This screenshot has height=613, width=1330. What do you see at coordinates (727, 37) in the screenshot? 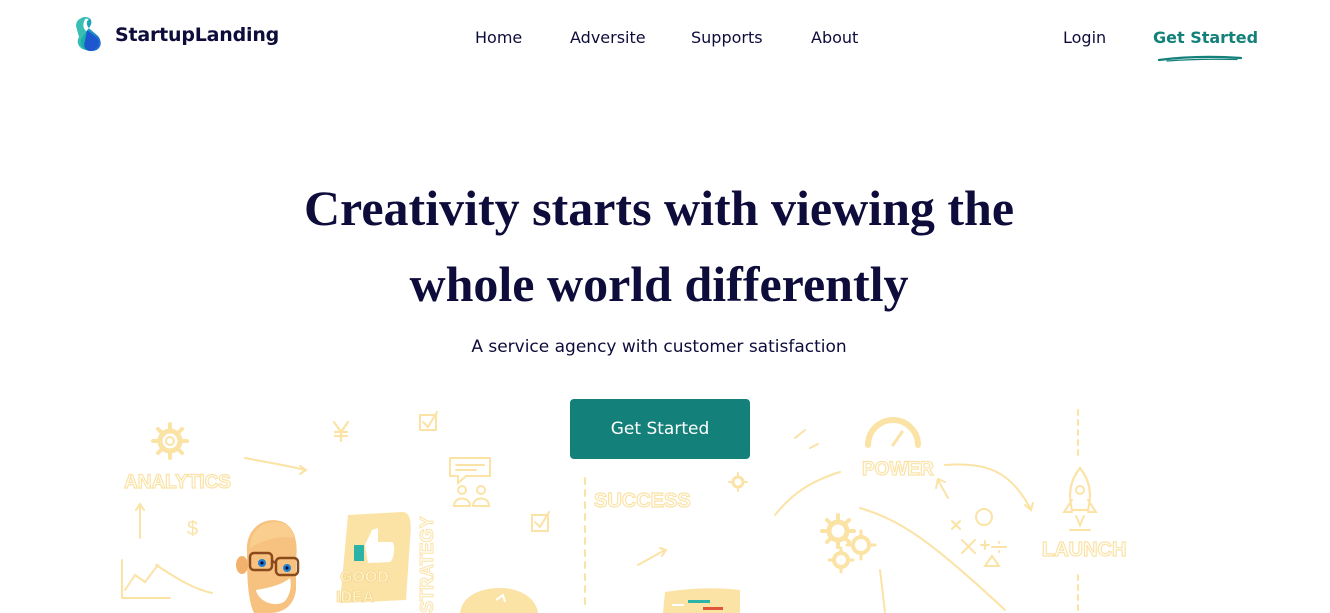
I see `nav-item-supports: Supports` at bounding box center [727, 37].